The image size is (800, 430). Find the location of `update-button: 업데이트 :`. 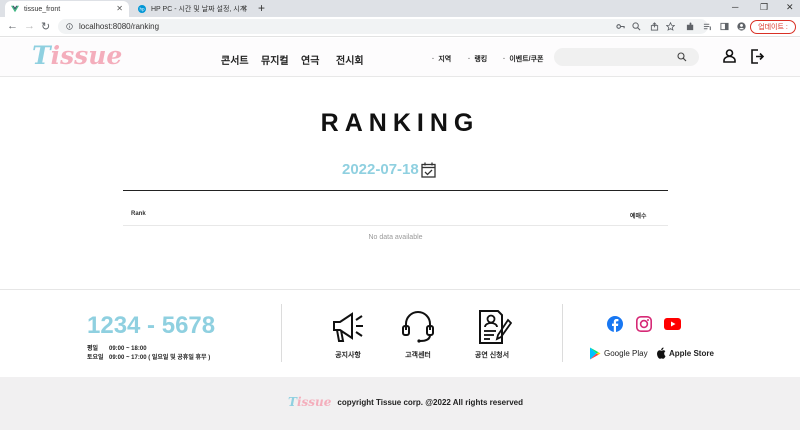

update-button: 업데이트 : is located at coordinates (773, 27).